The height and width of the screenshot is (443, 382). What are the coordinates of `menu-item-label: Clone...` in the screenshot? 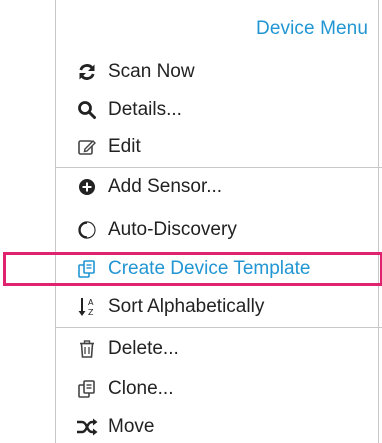 It's located at (141, 388).